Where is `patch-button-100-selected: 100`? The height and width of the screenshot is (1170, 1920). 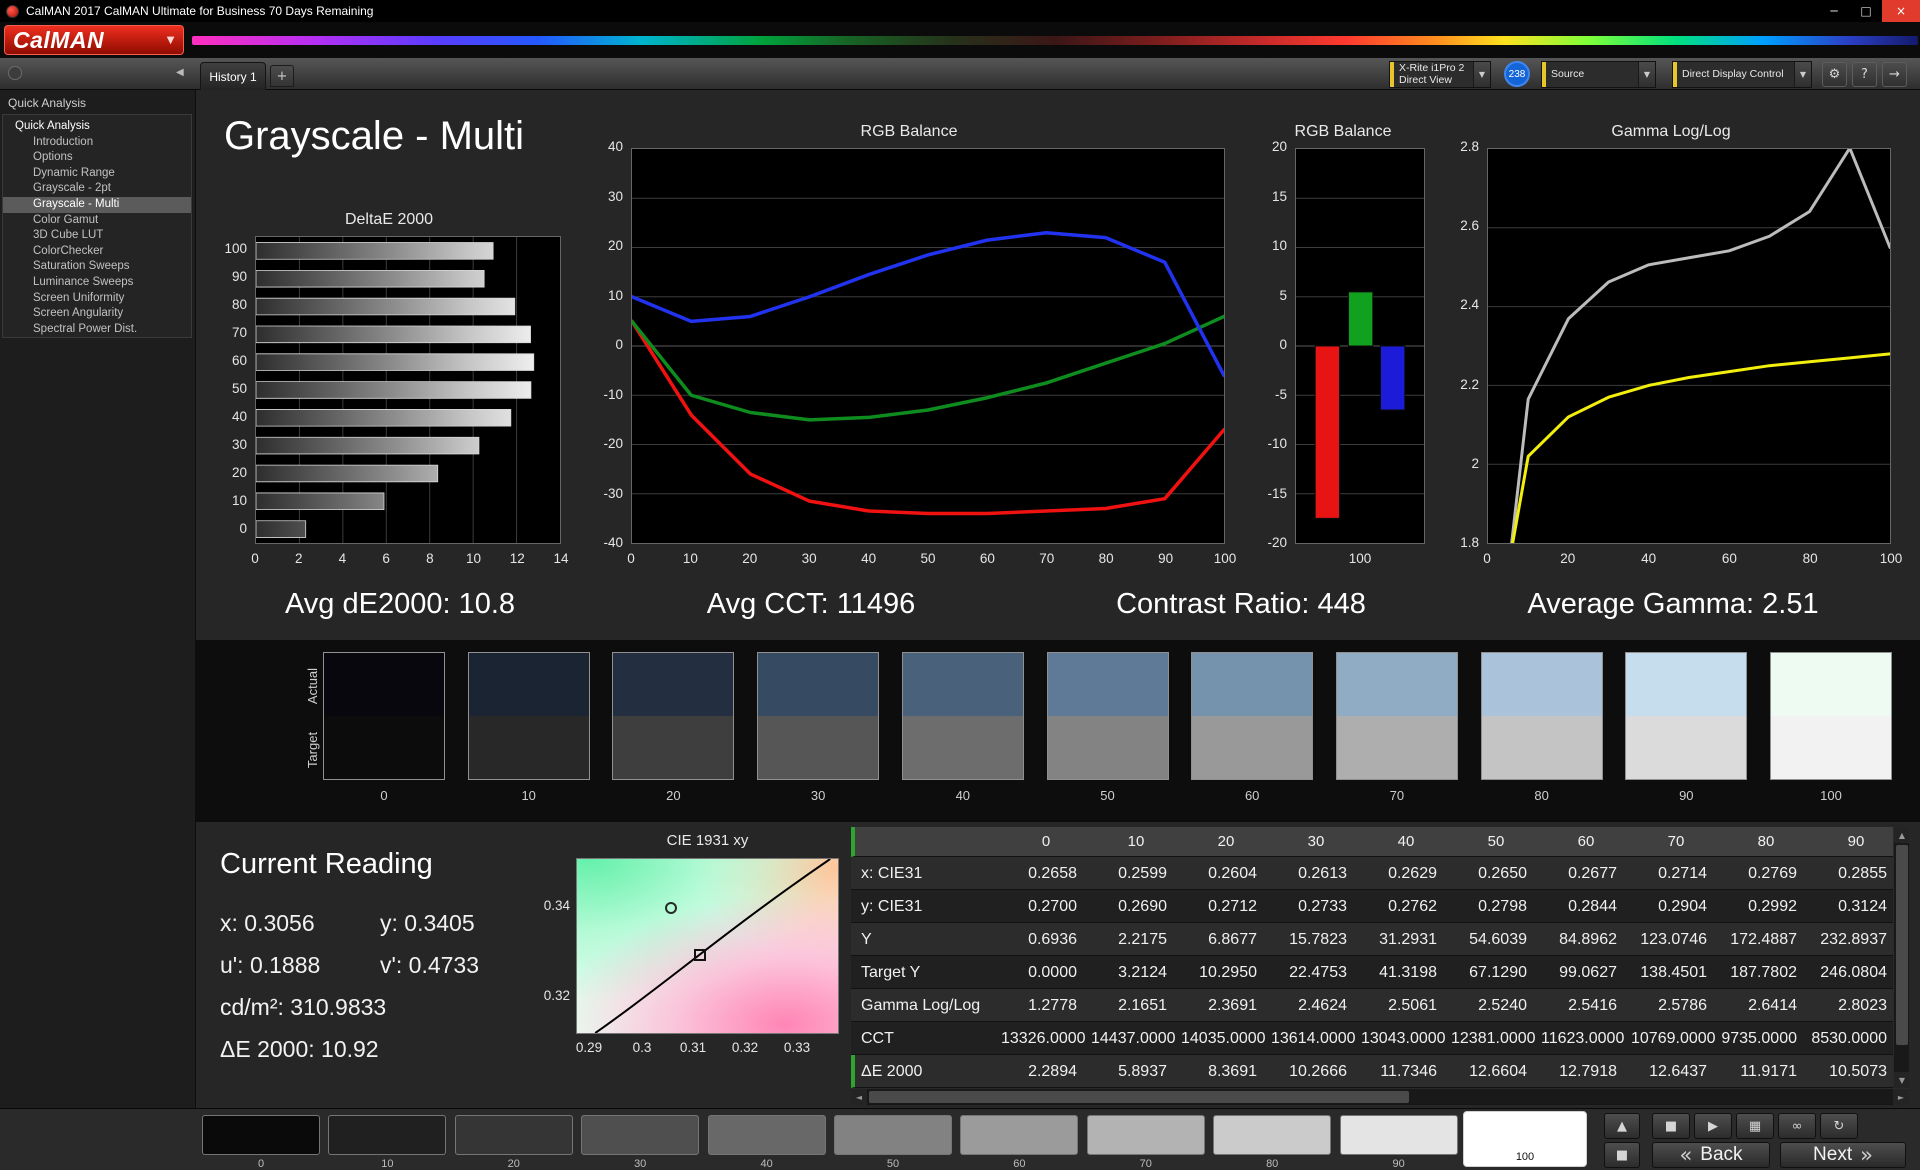 patch-button-100-selected: 100 is located at coordinates (1525, 1139).